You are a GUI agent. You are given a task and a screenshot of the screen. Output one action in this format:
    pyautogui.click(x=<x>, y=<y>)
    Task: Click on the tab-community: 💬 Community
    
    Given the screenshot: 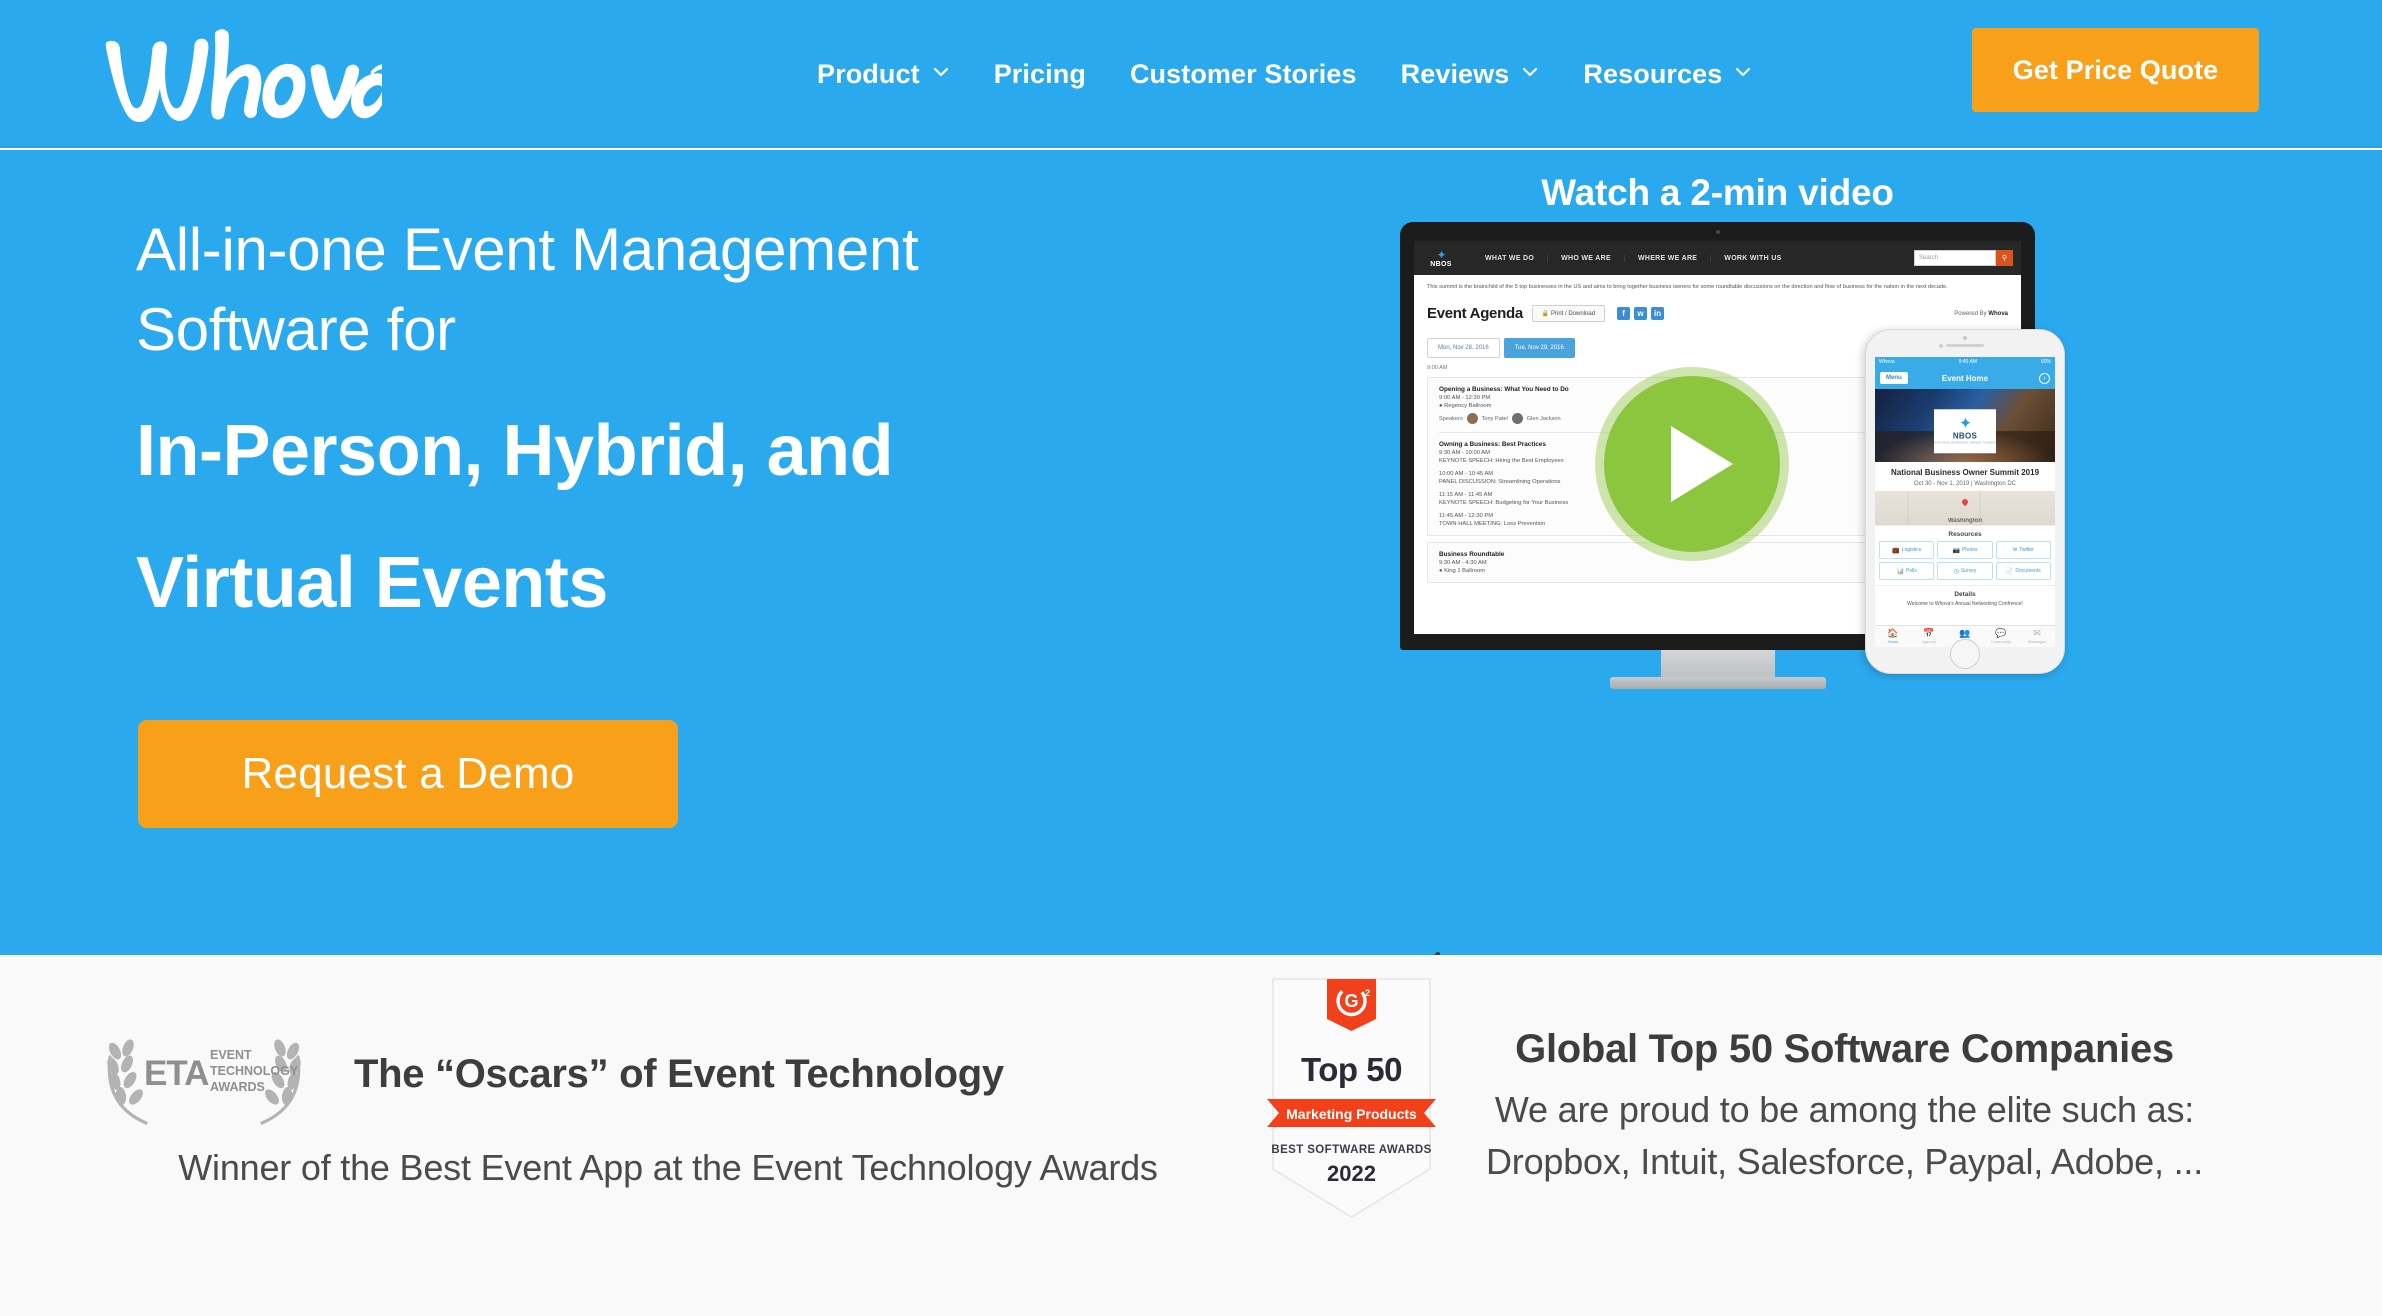 What is the action you would take?
    pyautogui.click(x=2001, y=636)
    